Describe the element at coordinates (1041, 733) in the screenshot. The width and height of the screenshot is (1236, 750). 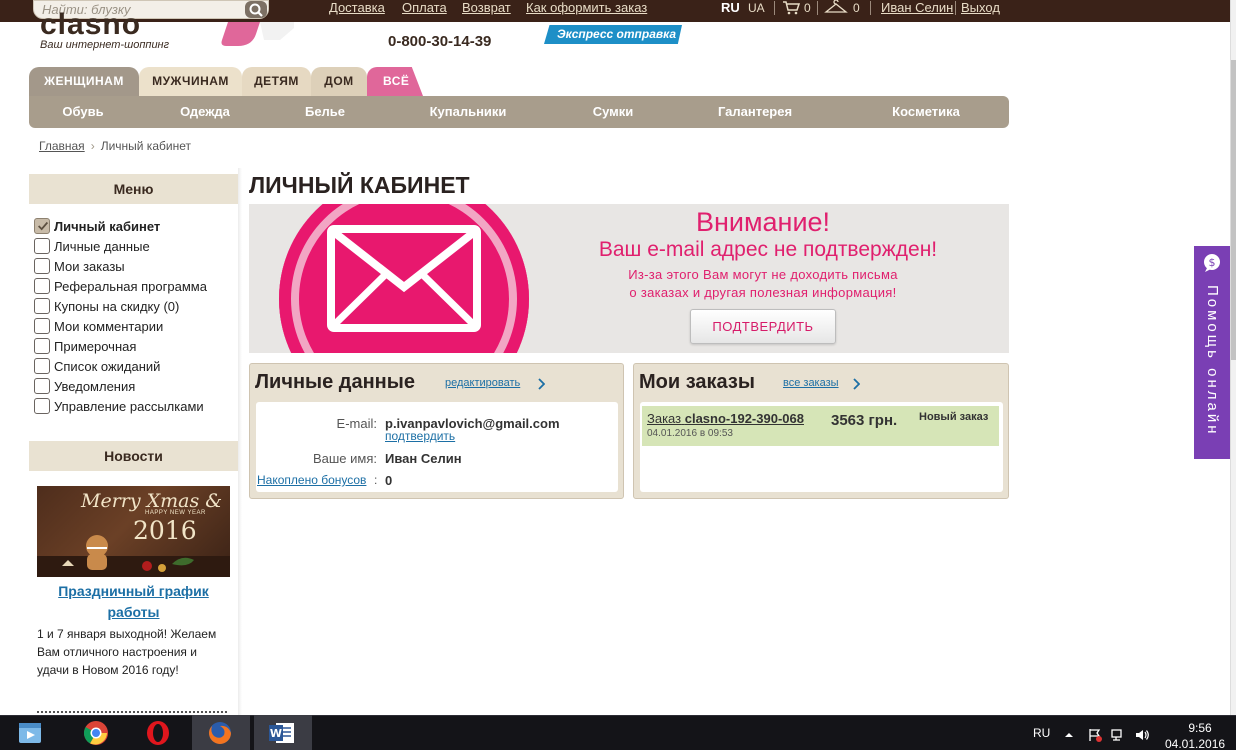
I see `keyboard-language: RU` at that location.